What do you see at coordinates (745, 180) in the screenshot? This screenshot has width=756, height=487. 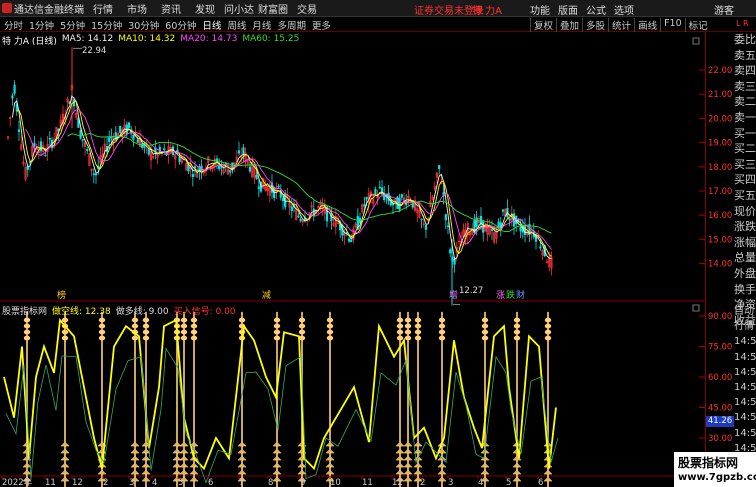 I see `quote-panel: 委比 卖五 卖四 卖三 卖二 卖一 买一 买二 买三 买四 买五 现价 涨跌 涨幅 总量 外盘 换手 净资 收益` at bounding box center [745, 180].